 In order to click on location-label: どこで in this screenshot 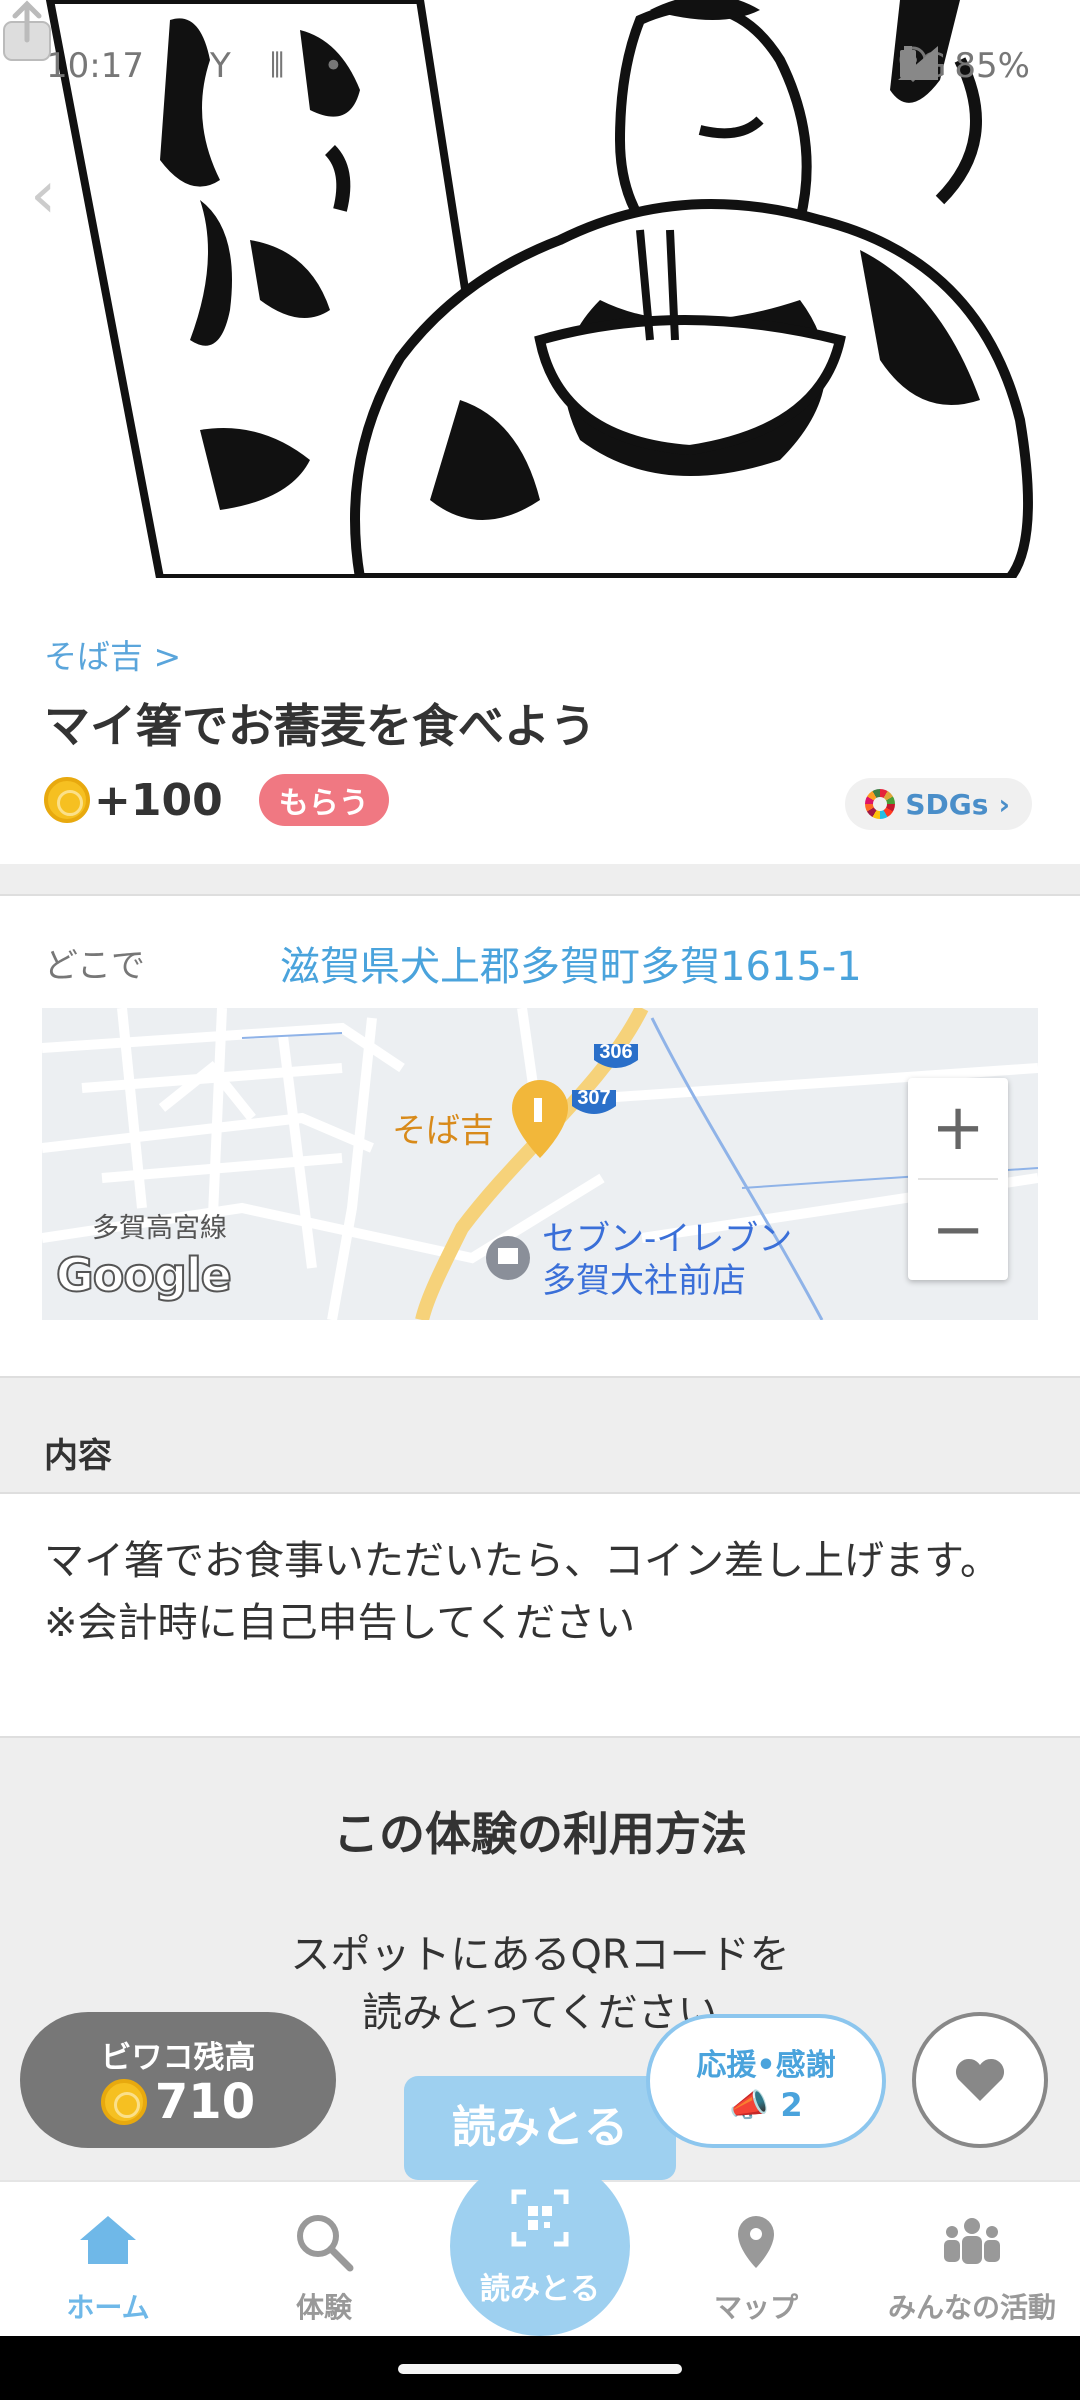, I will do `click(94, 966)`.